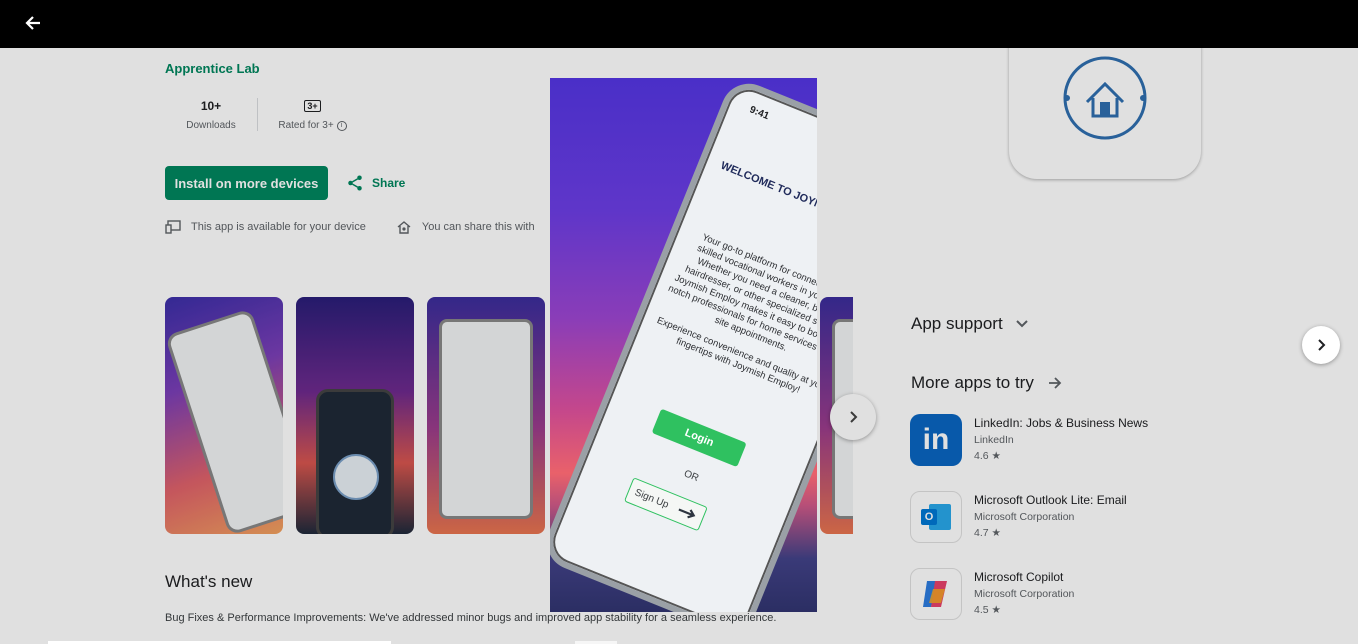  I want to click on arrow-left-icon, so click(32, 23).